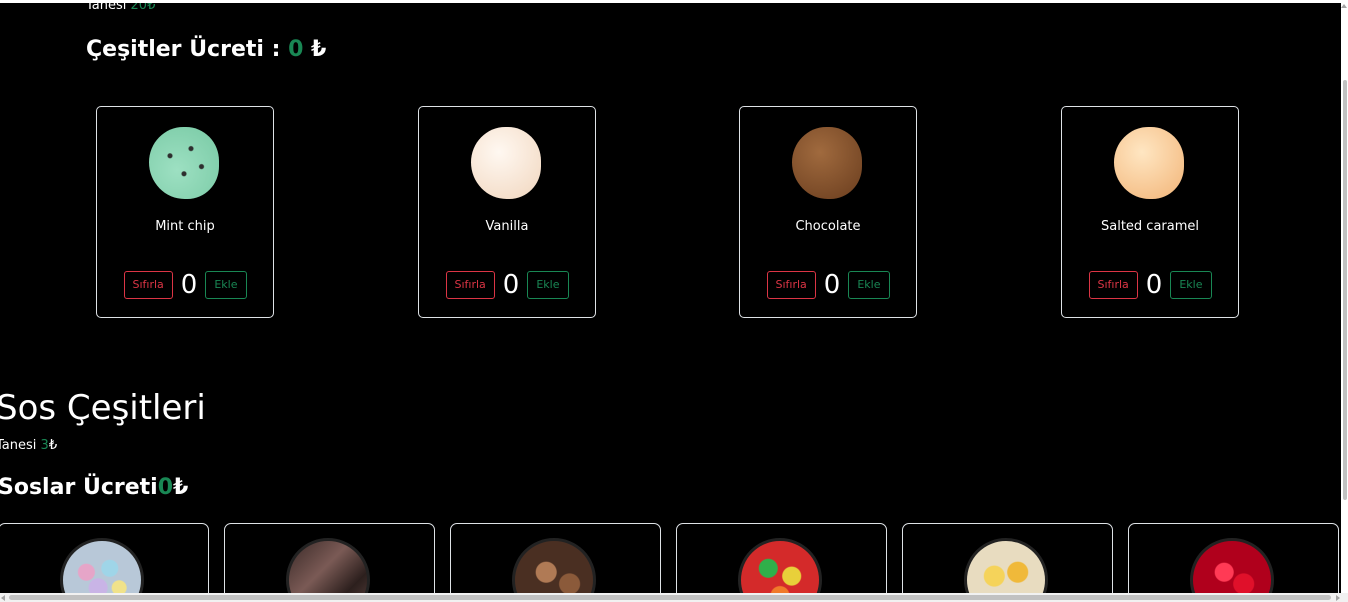 The width and height of the screenshot is (1348, 602). What do you see at coordinates (185, 226) in the screenshot?
I see `flavor-name: Mint chip` at bounding box center [185, 226].